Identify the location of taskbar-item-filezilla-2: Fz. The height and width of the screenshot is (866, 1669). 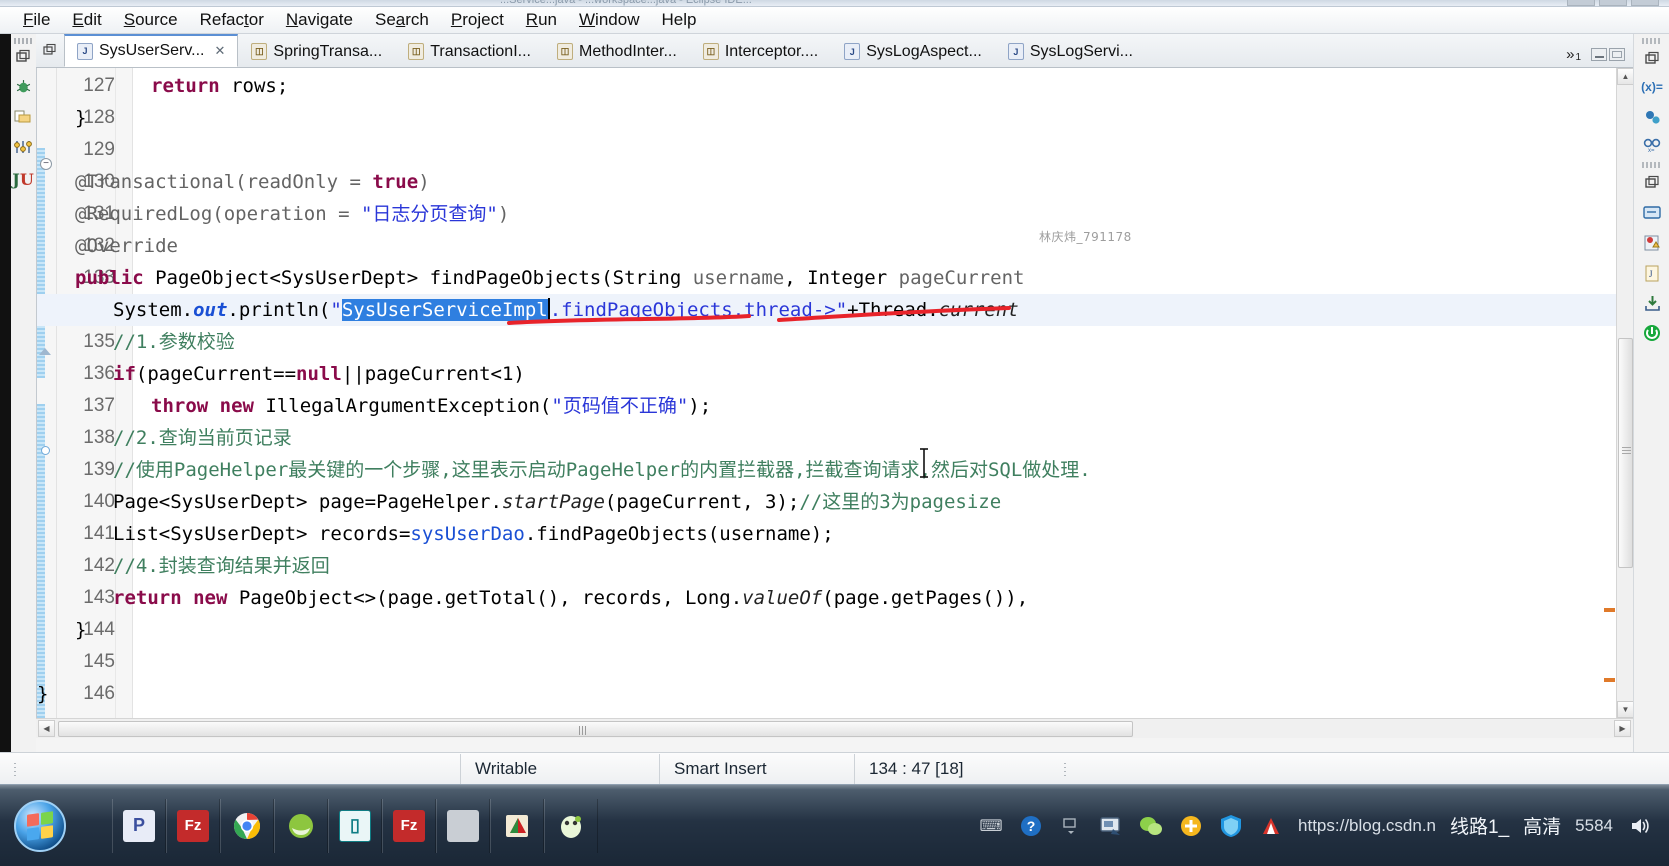
(409, 825).